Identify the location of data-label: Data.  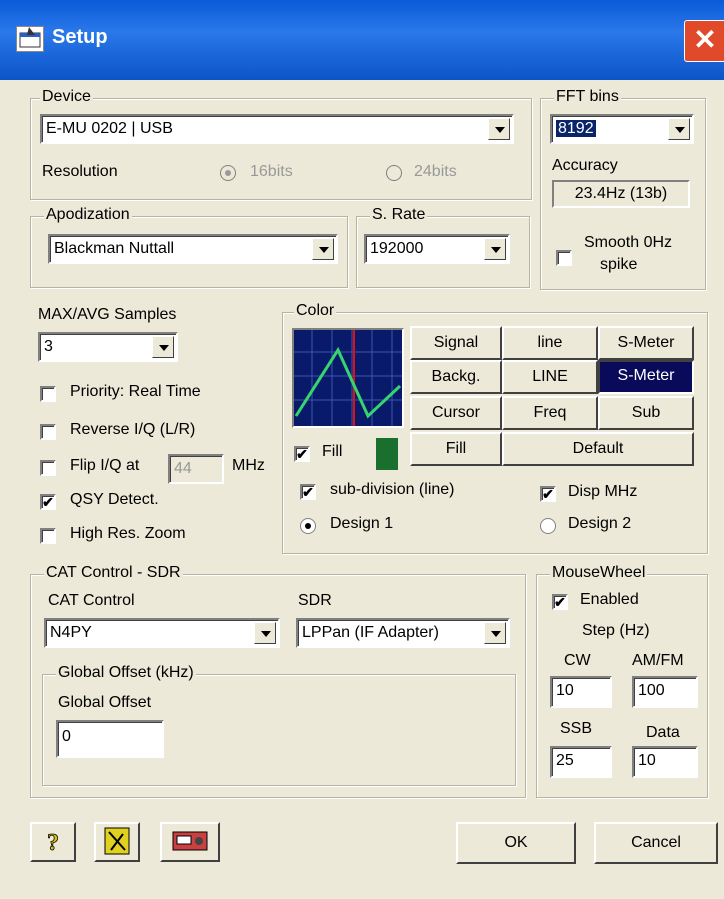
(663, 732).